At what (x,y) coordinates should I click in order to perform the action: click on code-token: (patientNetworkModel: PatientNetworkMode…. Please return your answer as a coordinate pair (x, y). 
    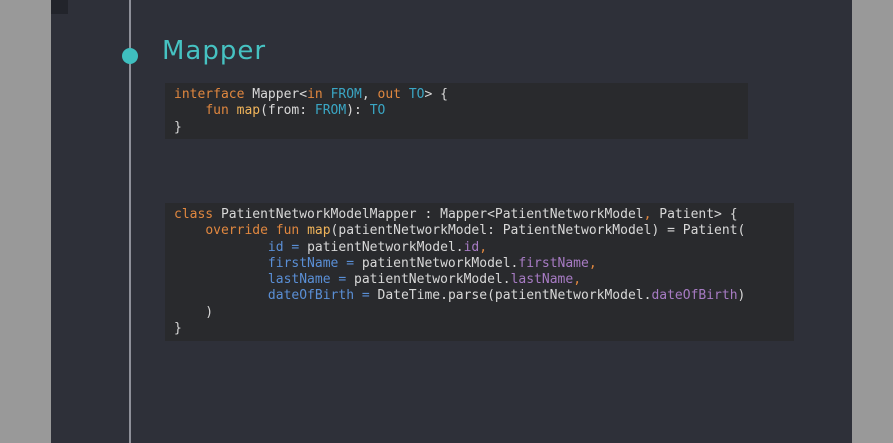
    Looking at the image, I should click on (538, 231).